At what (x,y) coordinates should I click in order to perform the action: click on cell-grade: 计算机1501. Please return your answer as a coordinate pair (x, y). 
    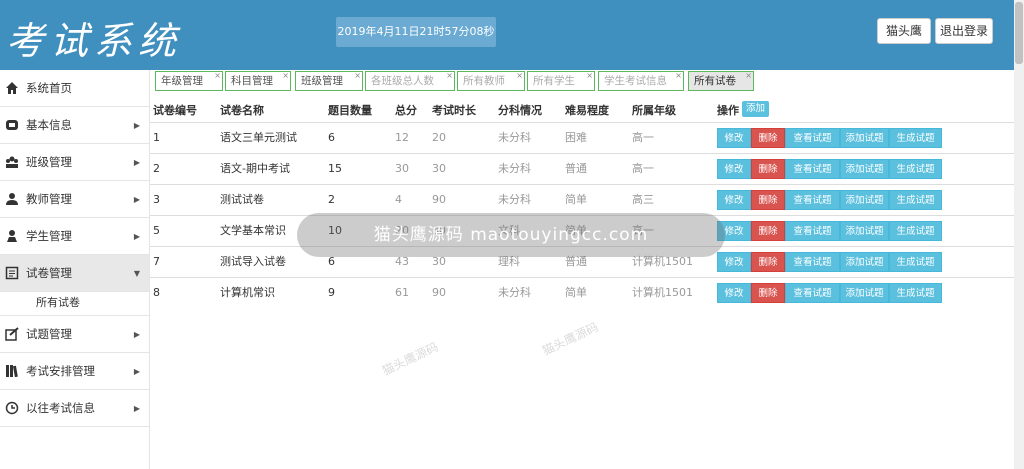
    Looking at the image, I should click on (662, 292).